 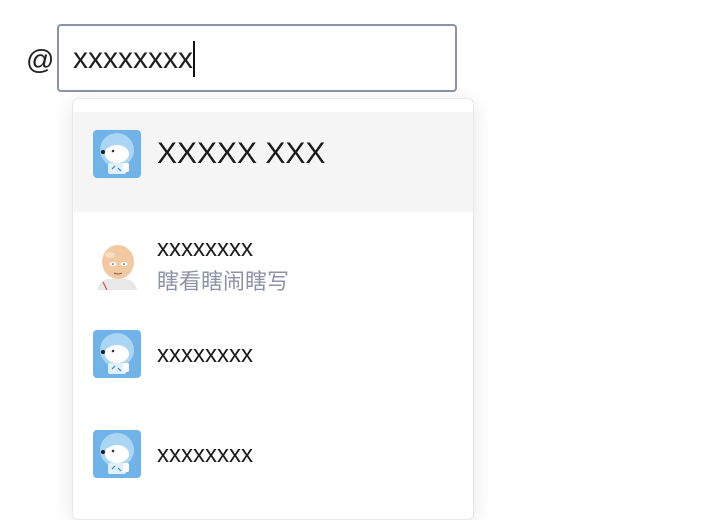 I want to click on bald-man-avatar, so click(x=117, y=266).